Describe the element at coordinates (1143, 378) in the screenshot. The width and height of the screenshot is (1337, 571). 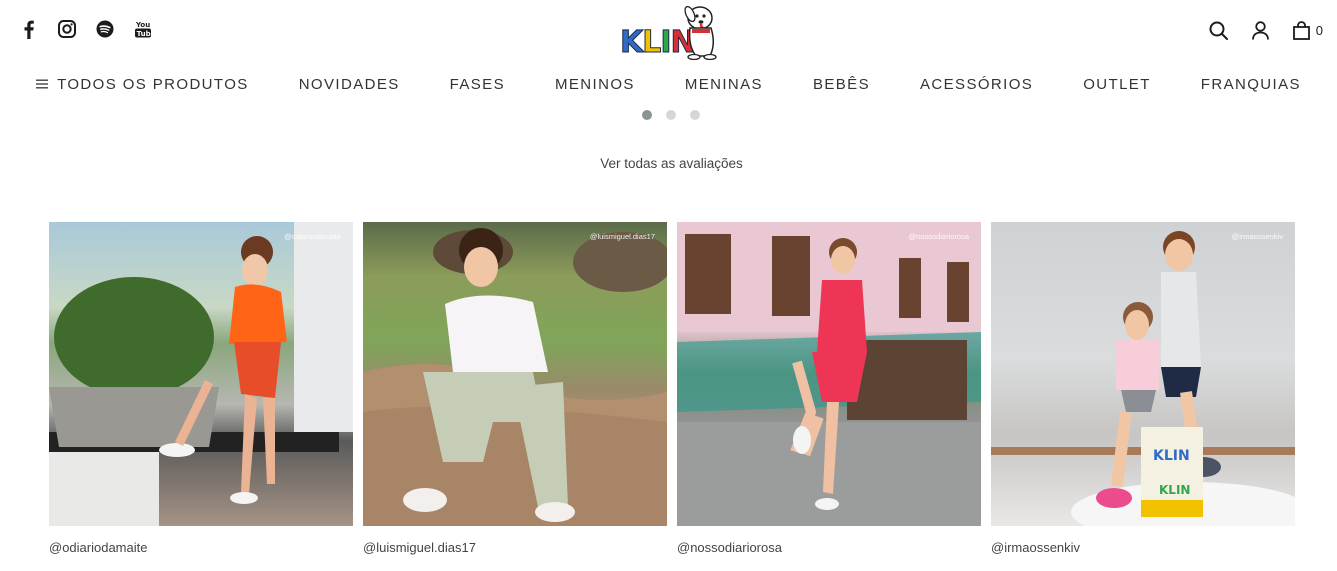
I see `siblings-klin-boxes-photo: KLIN KLIN` at that location.